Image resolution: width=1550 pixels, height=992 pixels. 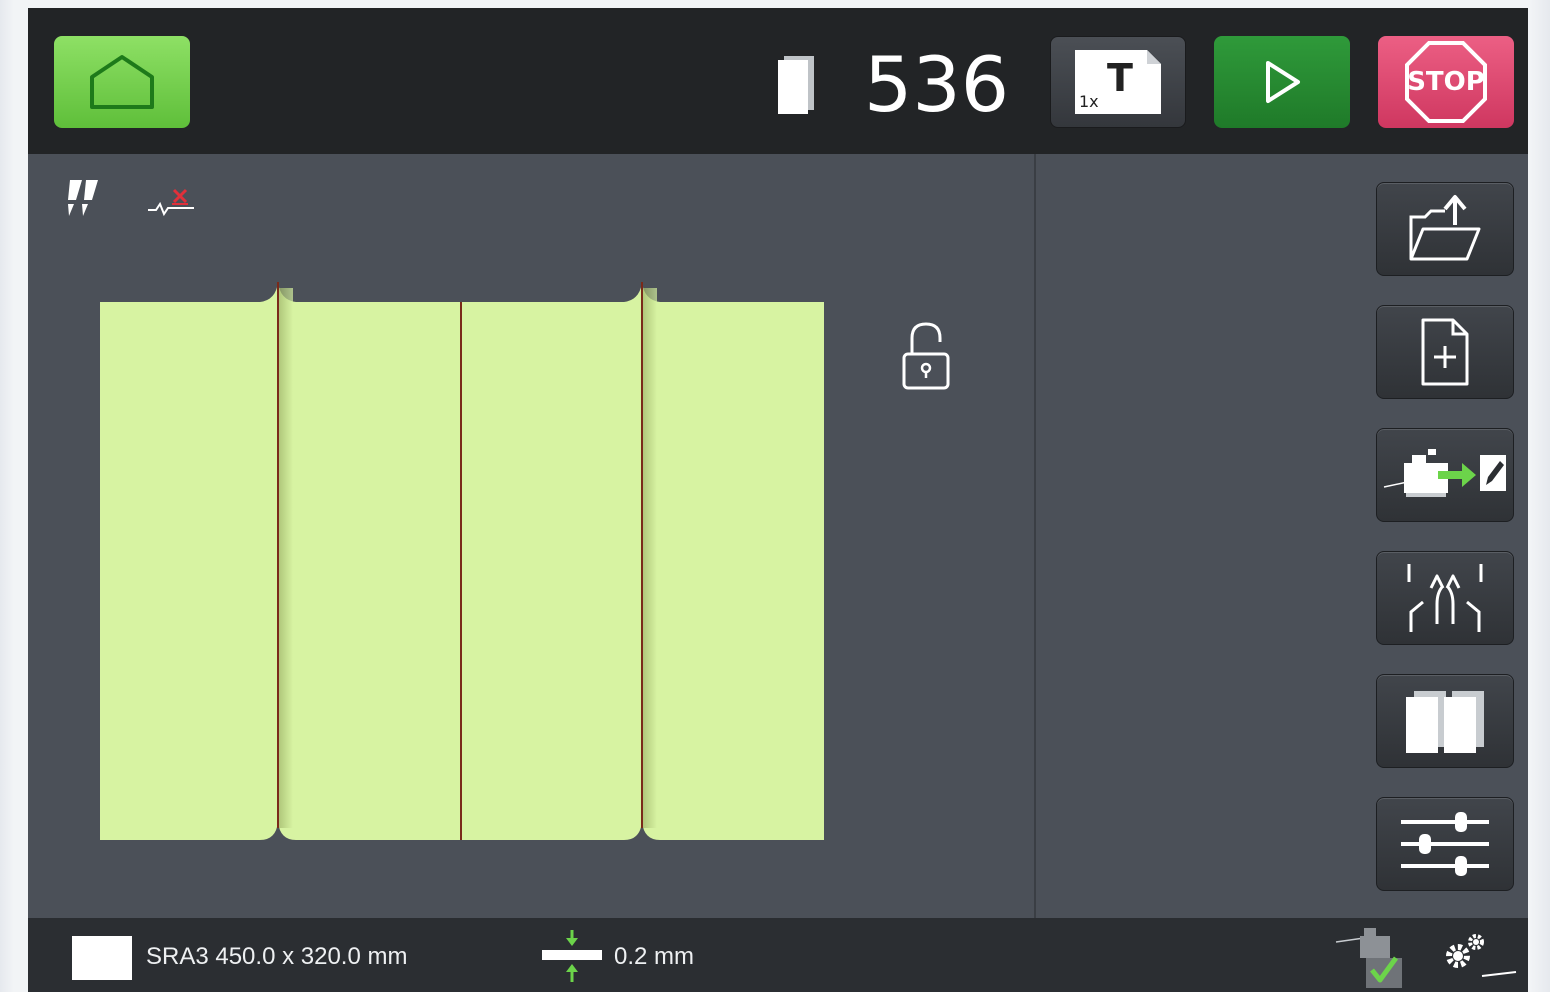 What do you see at coordinates (572, 956) in the screenshot?
I see `gap-icon` at bounding box center [572, 956].